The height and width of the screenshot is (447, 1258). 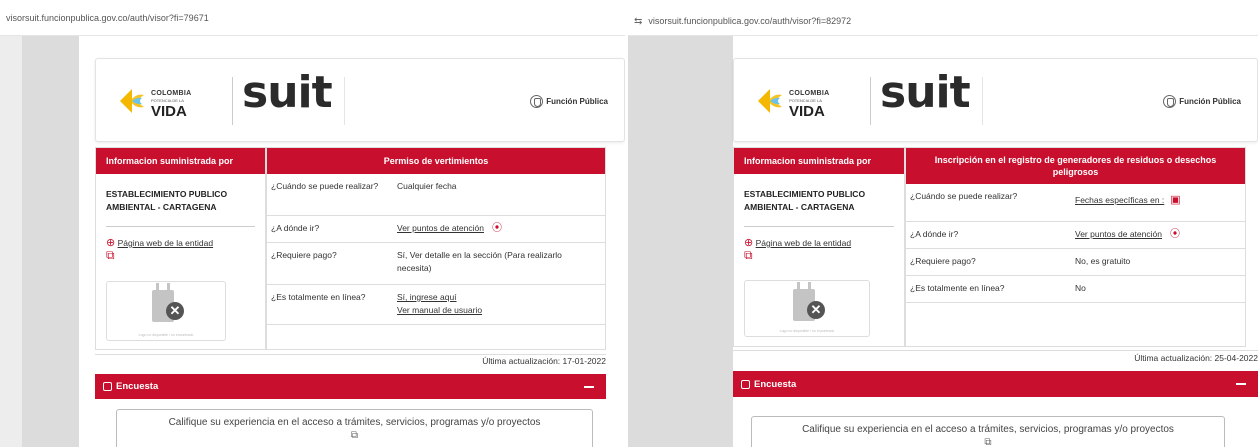 What do you see at coordinates (806, 101) in the screenshot?
I see `colombia-vida-logo: COLOMBIA POTENCIA DE LA VIDA` at bounding box center [806, 101].